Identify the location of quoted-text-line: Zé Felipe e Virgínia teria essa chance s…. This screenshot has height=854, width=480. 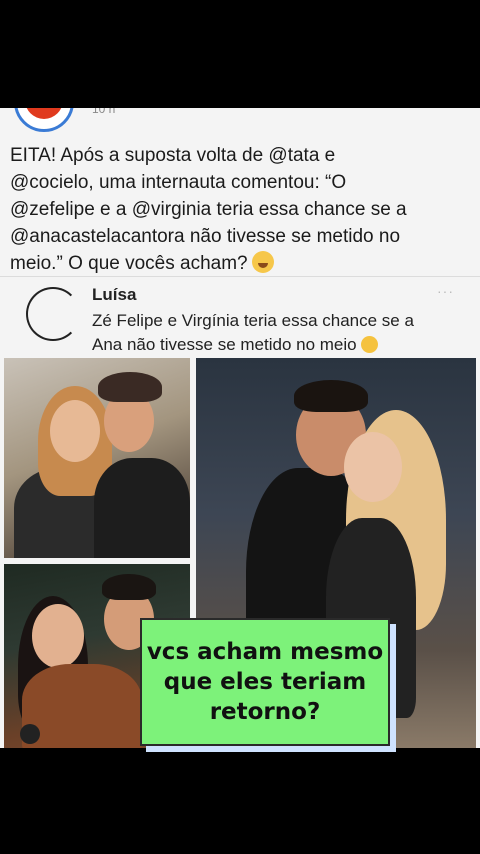
(253, 320).